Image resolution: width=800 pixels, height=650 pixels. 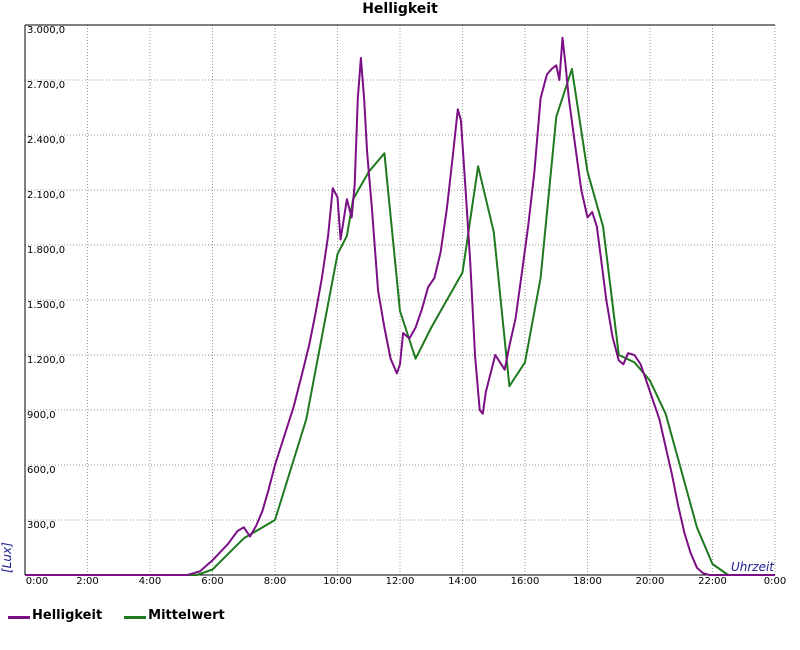 What do you see at coordinates (753, 567) in the screenshot?
I see `x-axis-label: Uhrzeit` at bounding box center [753, 567].